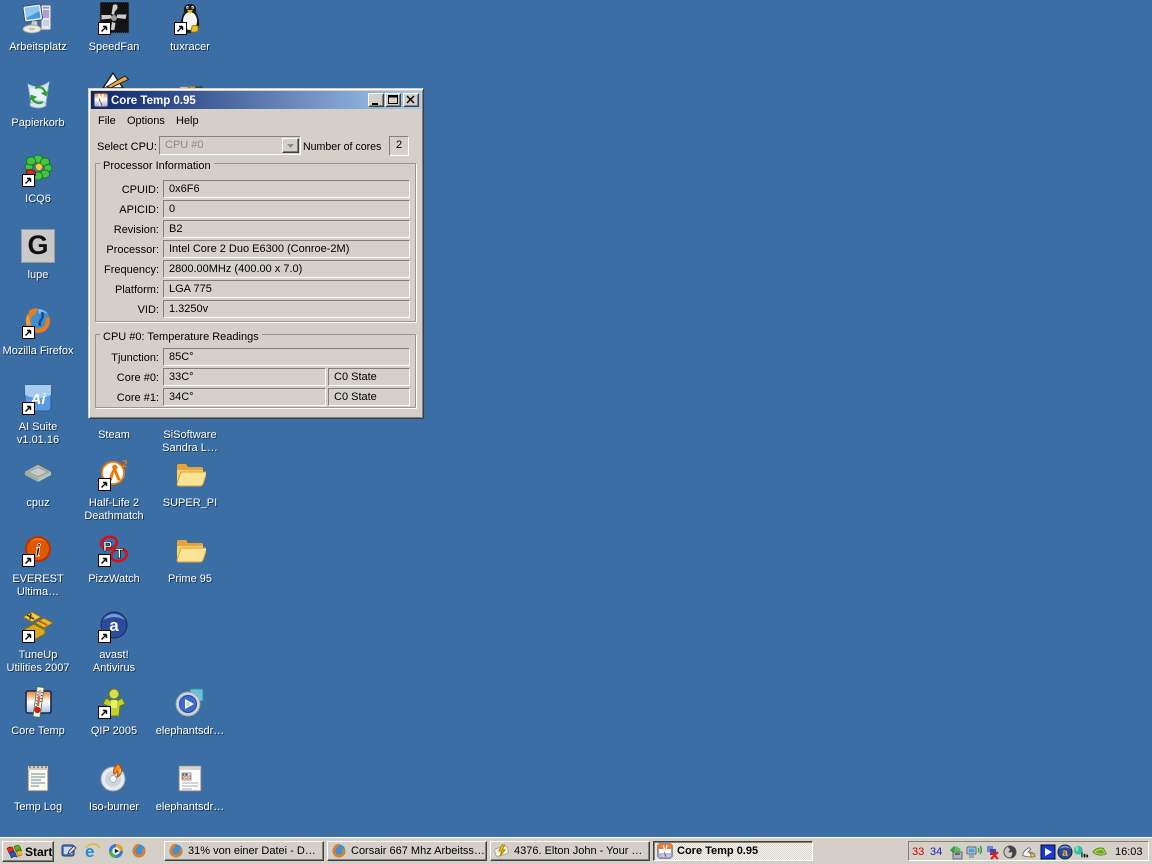 The image size is (1152, 864). What do you see at coordinates (37, 550) in the screenshot?
I see `svg-text: i` at bounding box center [37, 550].